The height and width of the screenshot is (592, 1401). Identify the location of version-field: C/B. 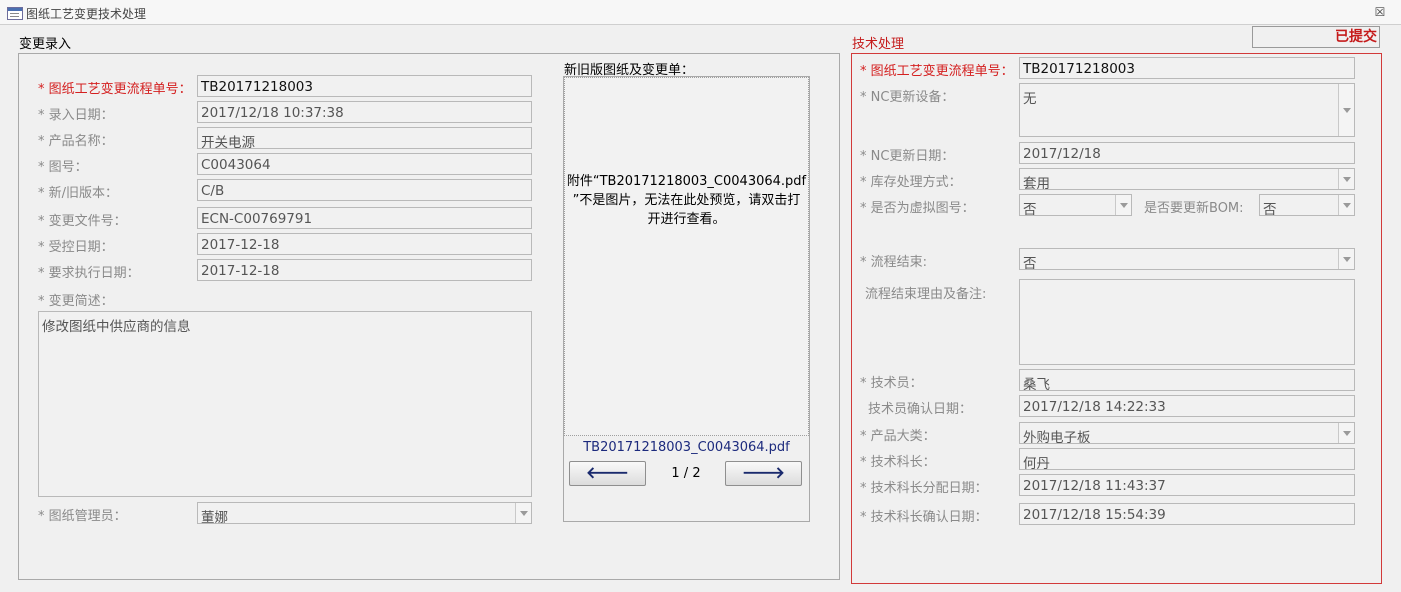
(364, 190).